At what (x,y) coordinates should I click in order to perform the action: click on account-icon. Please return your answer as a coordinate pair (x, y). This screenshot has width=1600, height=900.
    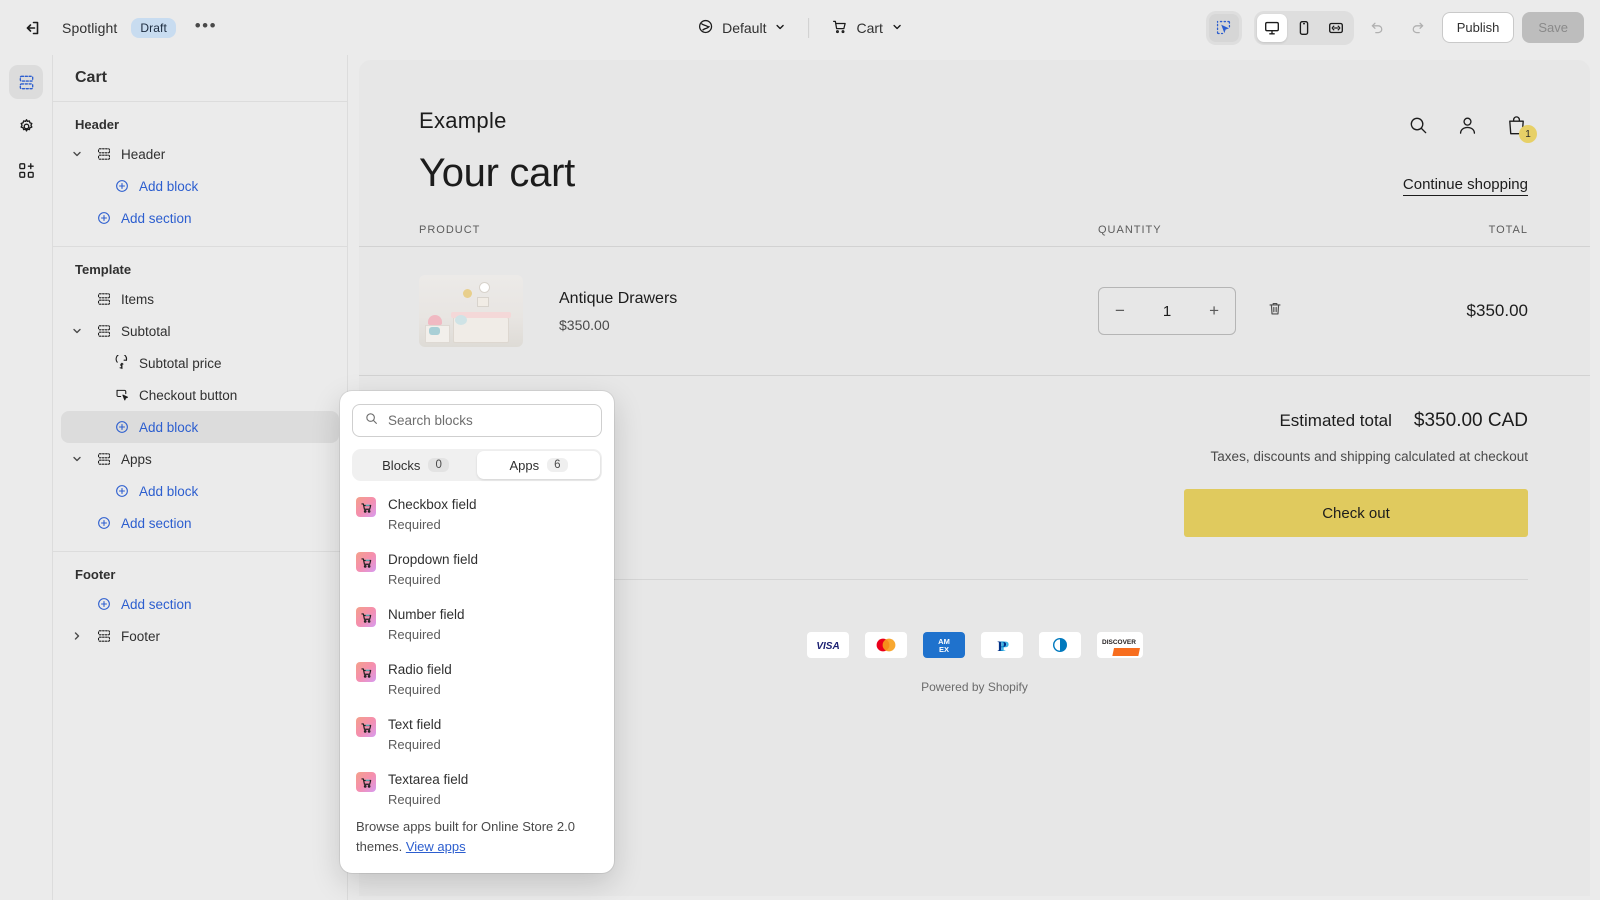
    Looking at the image, I should click on (1467, 125).